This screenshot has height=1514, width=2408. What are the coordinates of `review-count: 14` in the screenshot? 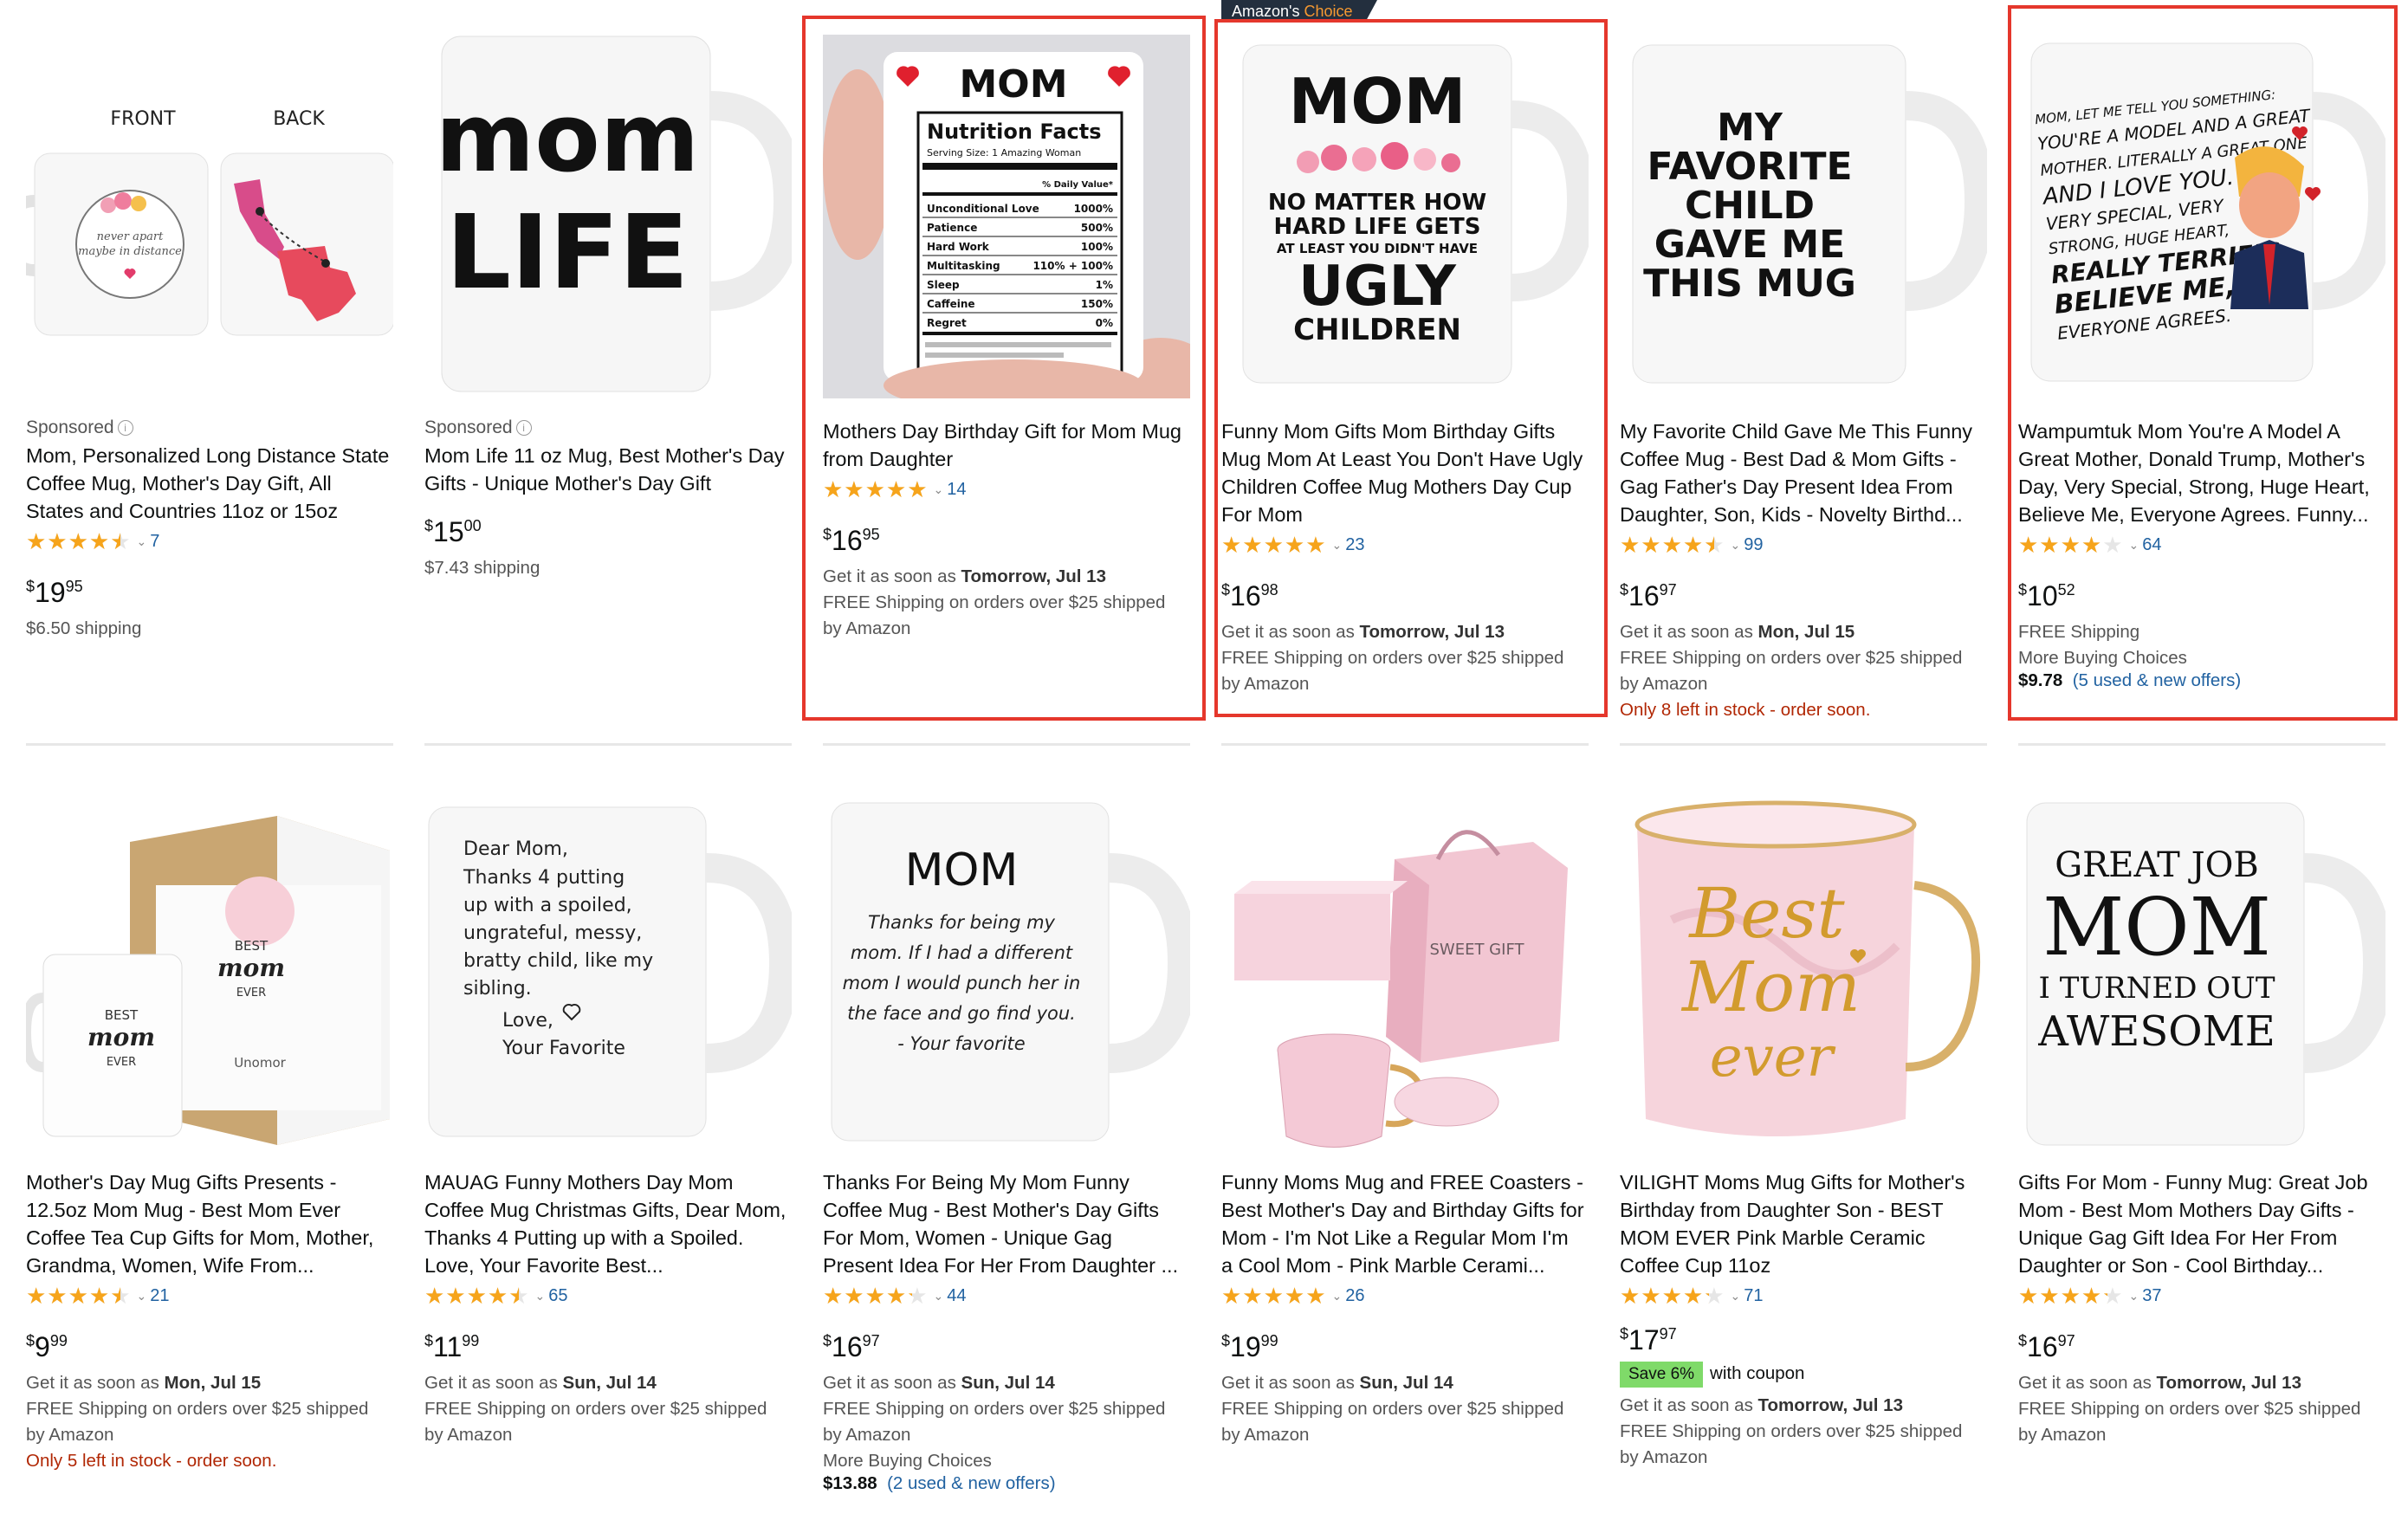 It's located at (956, 490).